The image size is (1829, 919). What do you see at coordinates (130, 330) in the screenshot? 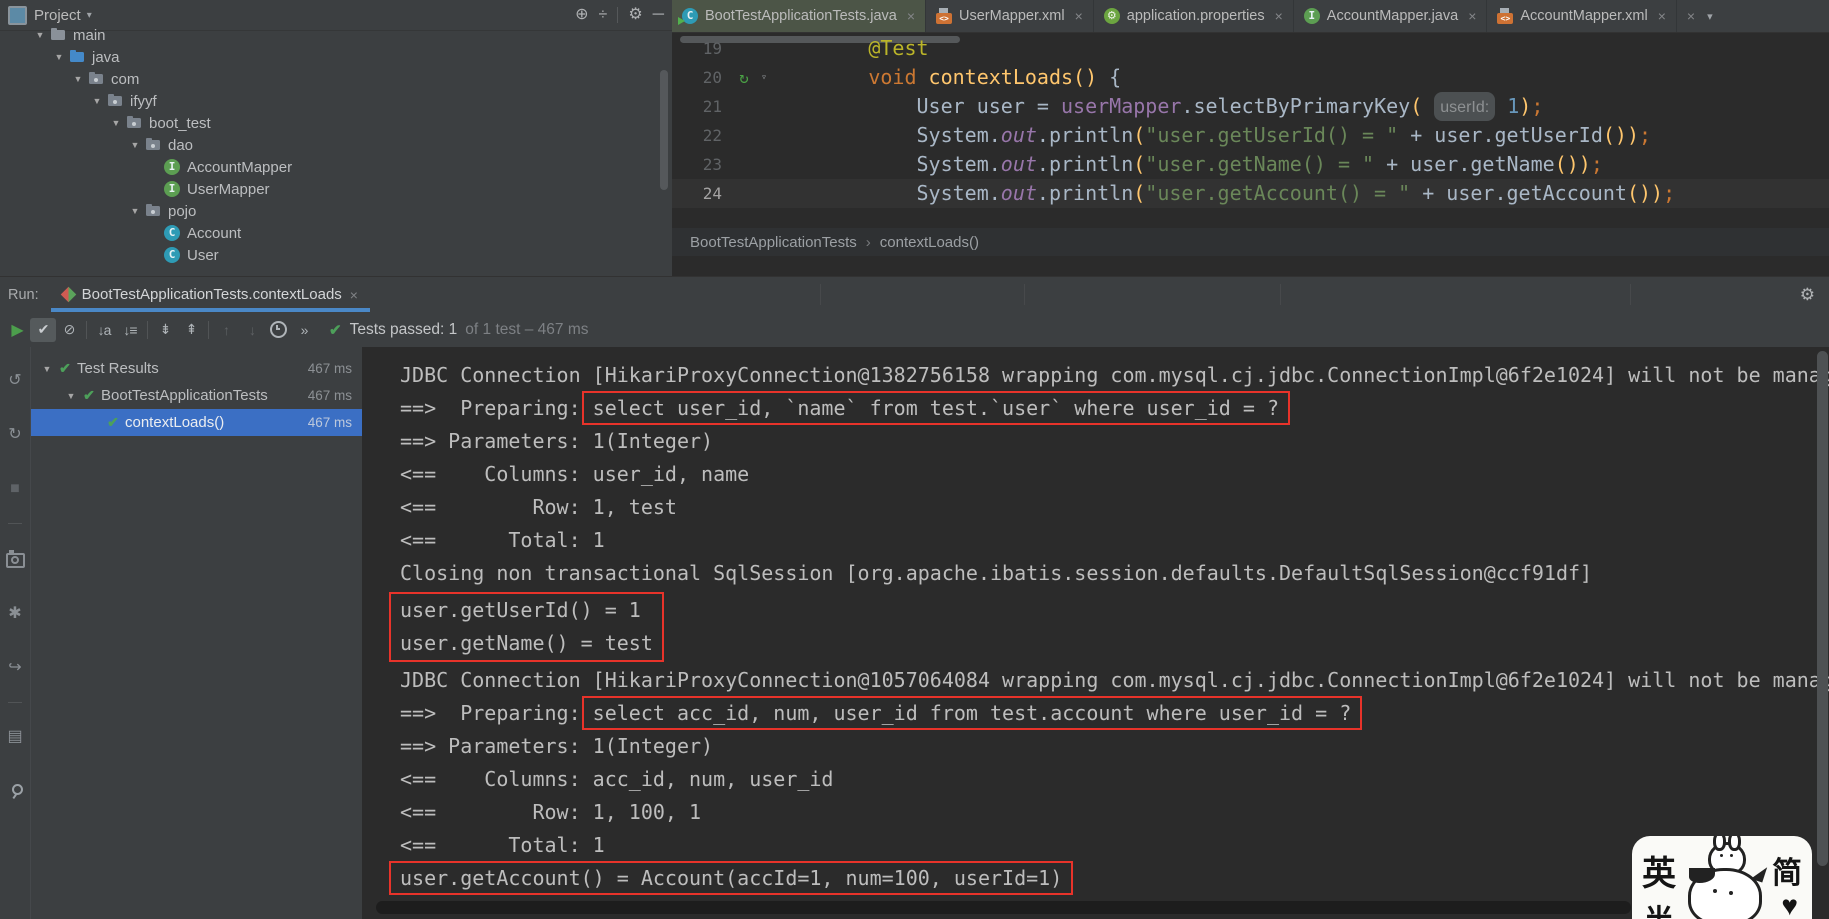
I see `sort-by-duration-button: ↓≡` at bounding box center [130, 330].